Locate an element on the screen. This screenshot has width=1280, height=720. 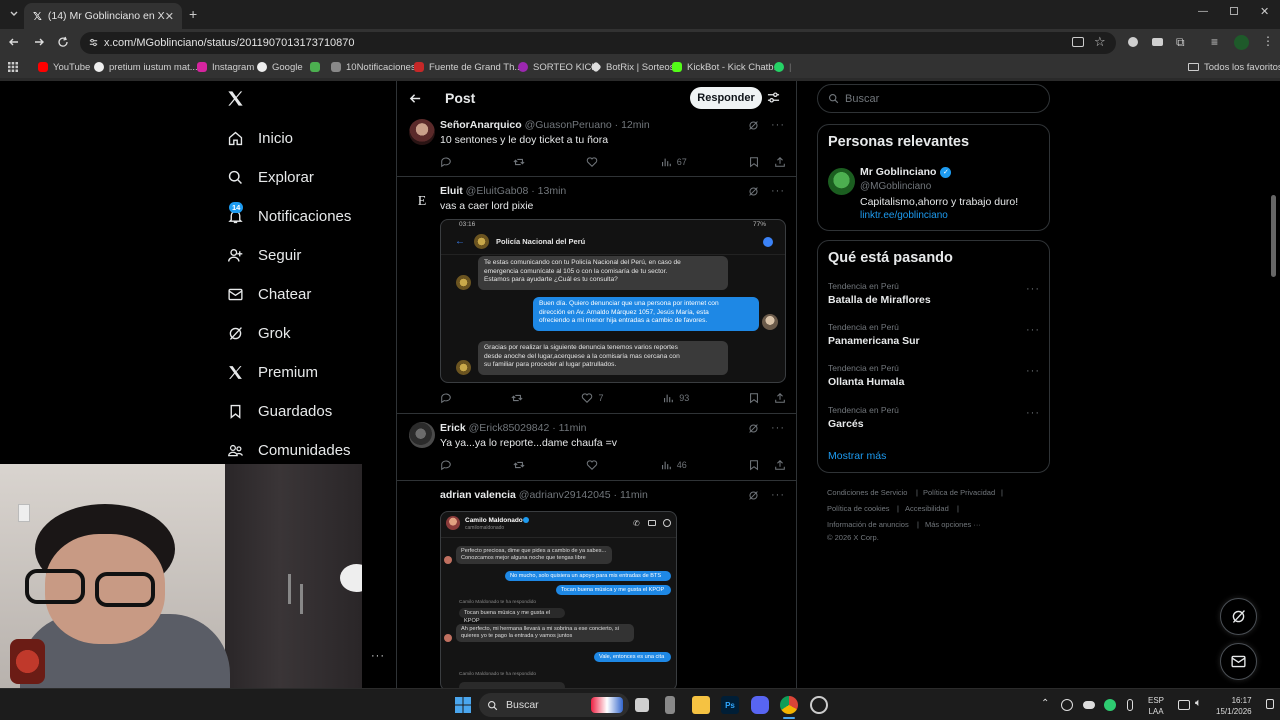
messages-fab is located at coordinates (1238, 661).